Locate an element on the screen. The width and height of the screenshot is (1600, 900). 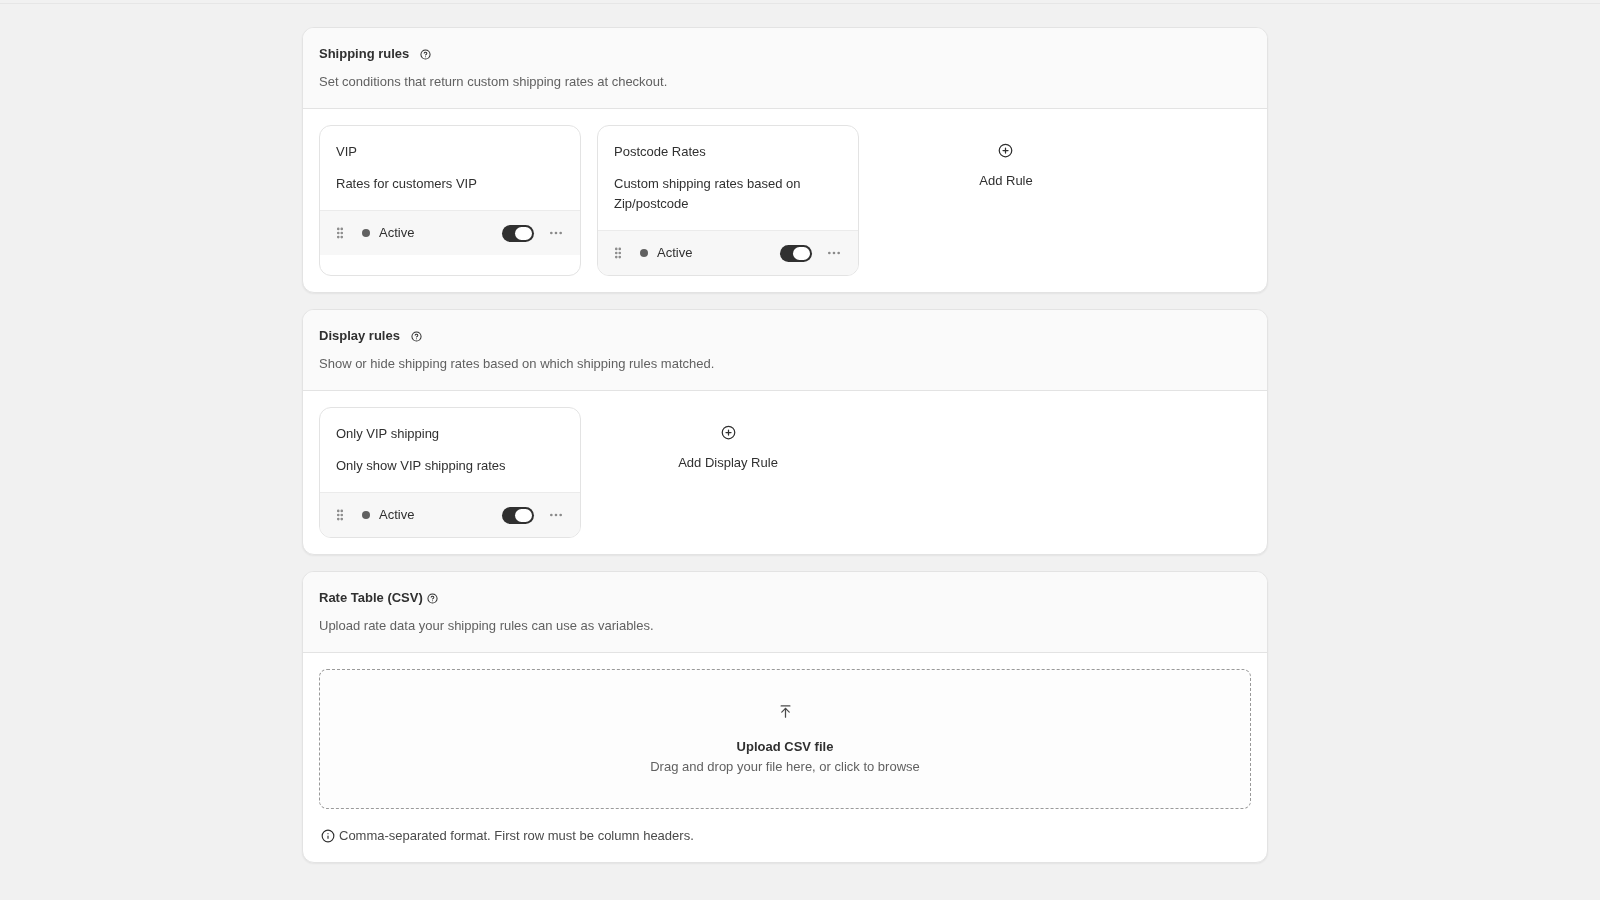
format-note: Comma-separated format. First row must be column headers. is located at coordinates (516, 836).